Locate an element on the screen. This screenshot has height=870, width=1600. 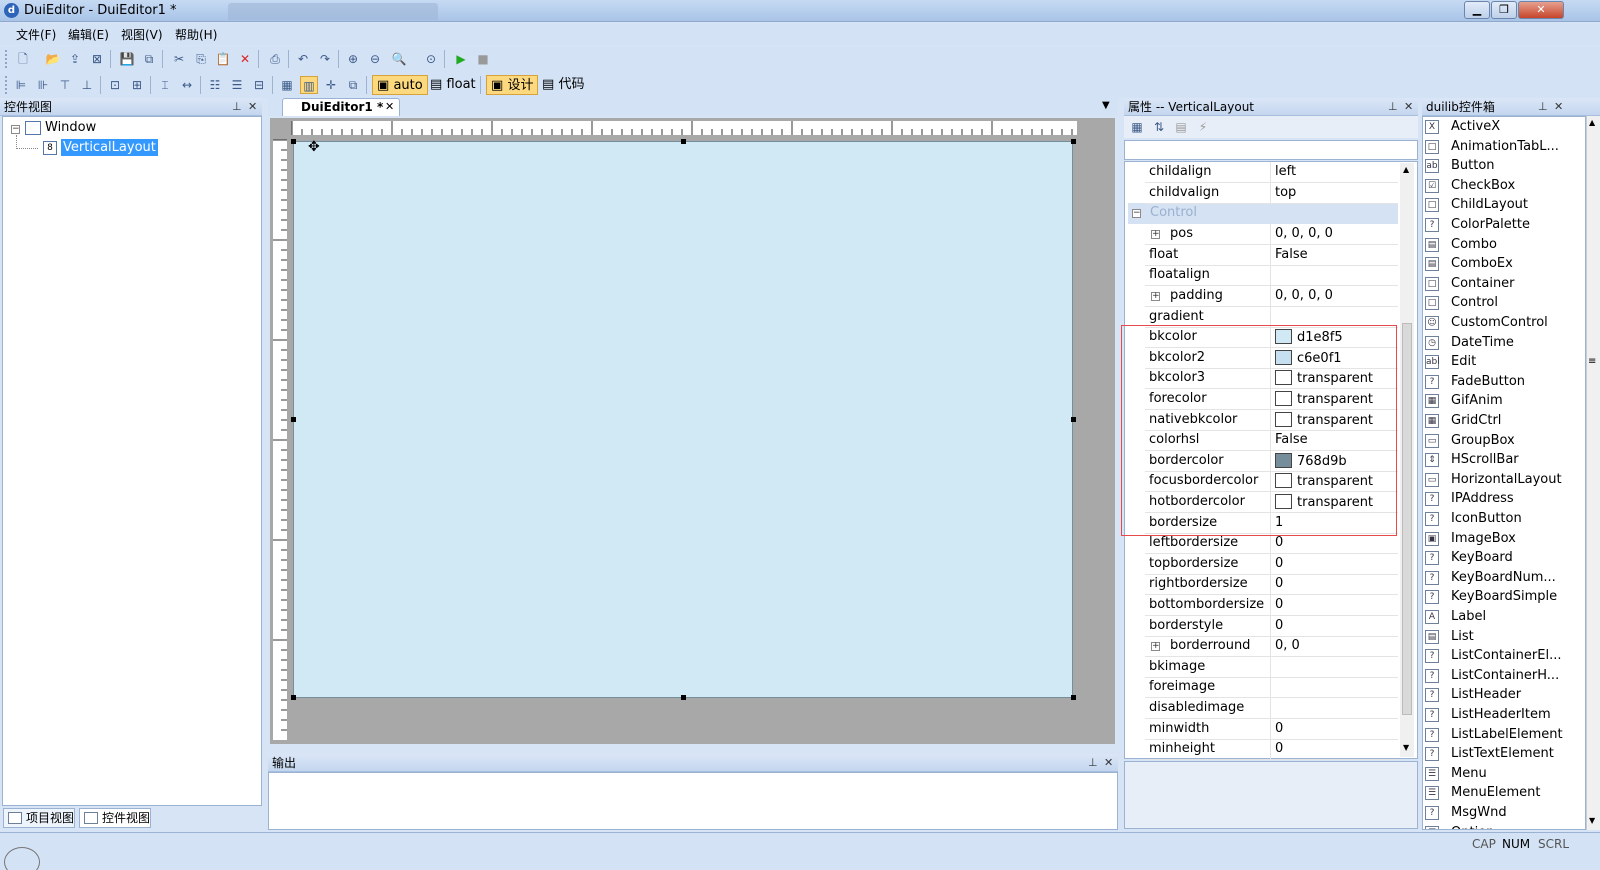
toolbox-item-option: ☑ Option is located at coordinates (1491, 826).